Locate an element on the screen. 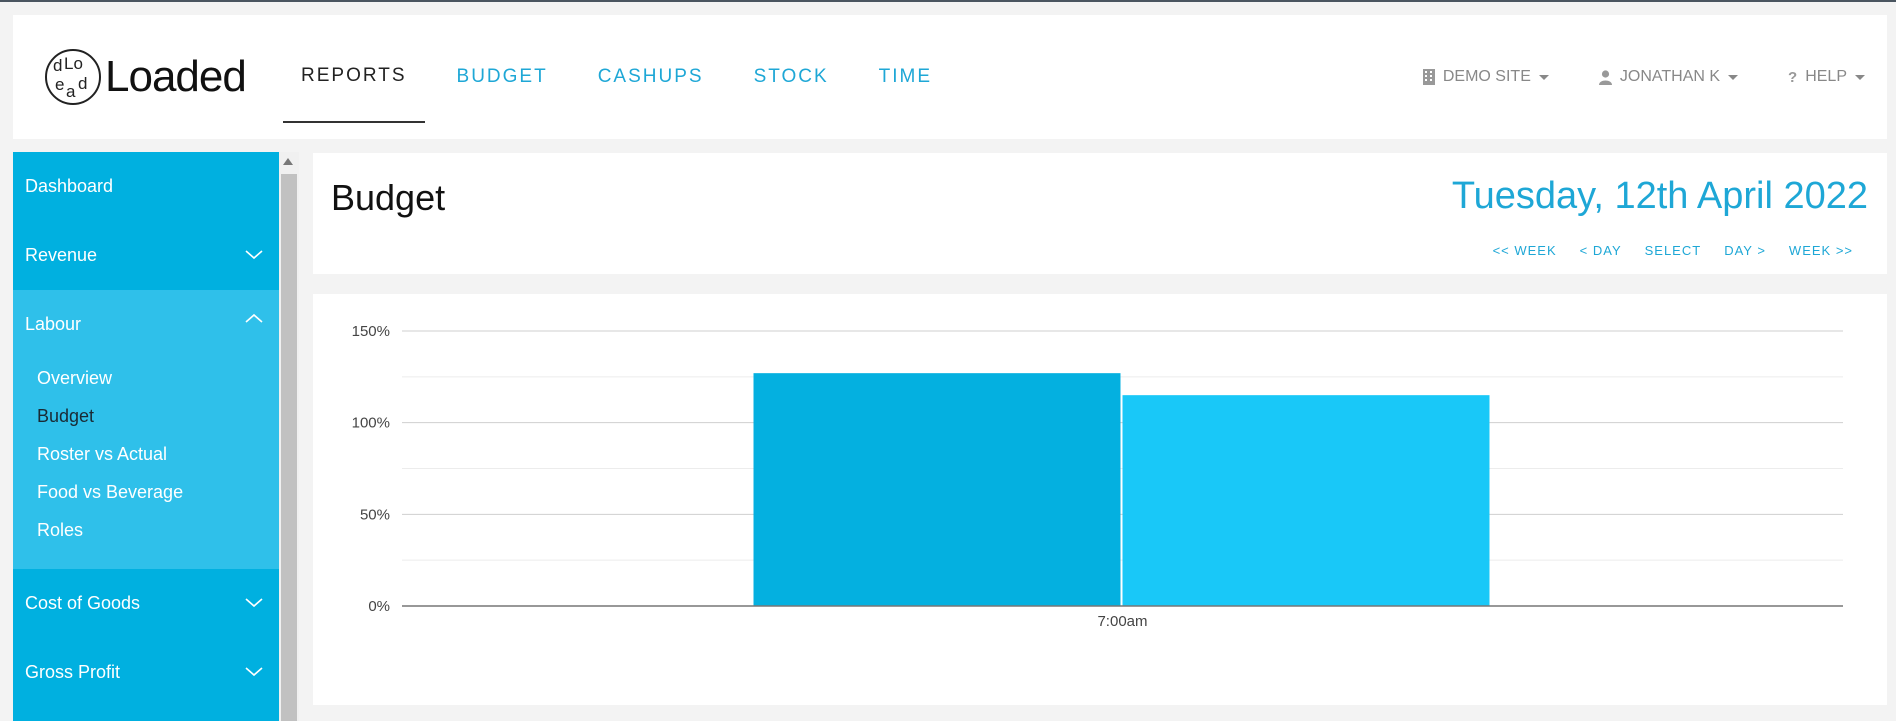 The width and height of the screenshot is (1896, 721). chevron-up-icon is located at coordinates (254, 318).